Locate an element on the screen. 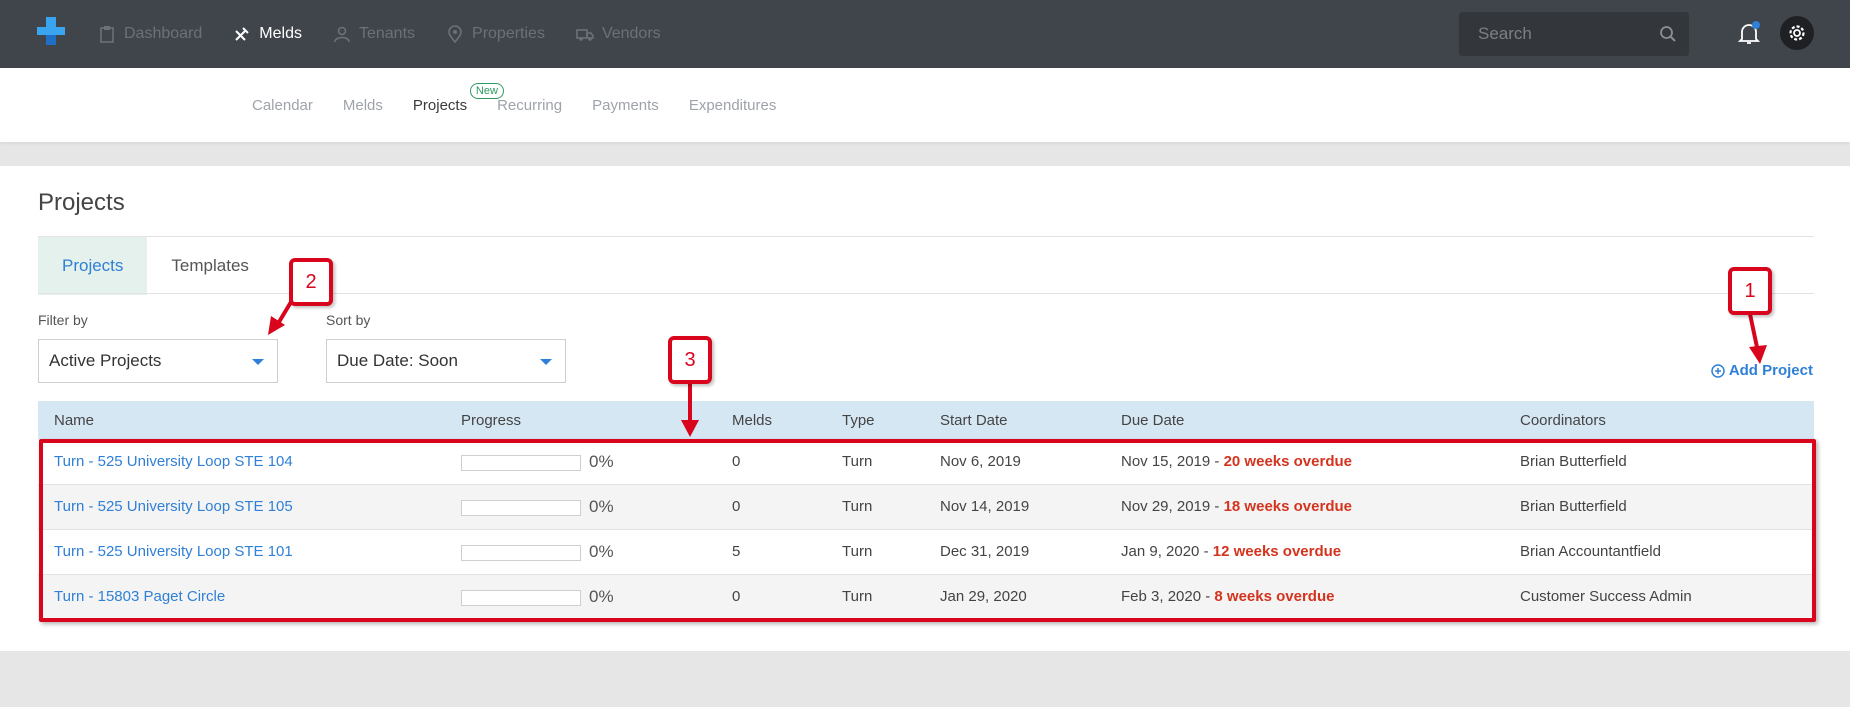 The width and height of the screenshot is (1850, 707). settings-button is located at coordinates (1797, 33).